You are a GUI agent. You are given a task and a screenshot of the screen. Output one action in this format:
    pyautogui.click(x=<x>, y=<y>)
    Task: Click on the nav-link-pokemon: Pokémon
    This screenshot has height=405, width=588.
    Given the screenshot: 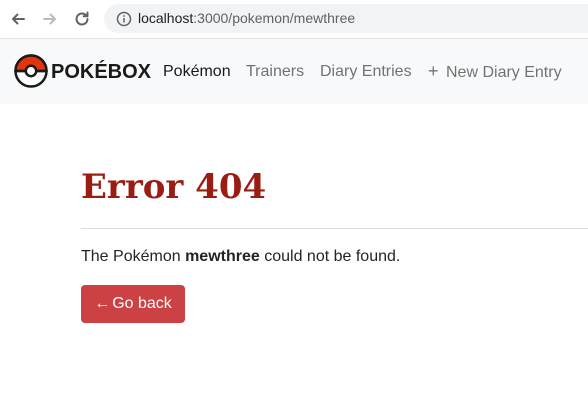 What is the action you would take?
    pyautogui.click(x=197, y=72)
    